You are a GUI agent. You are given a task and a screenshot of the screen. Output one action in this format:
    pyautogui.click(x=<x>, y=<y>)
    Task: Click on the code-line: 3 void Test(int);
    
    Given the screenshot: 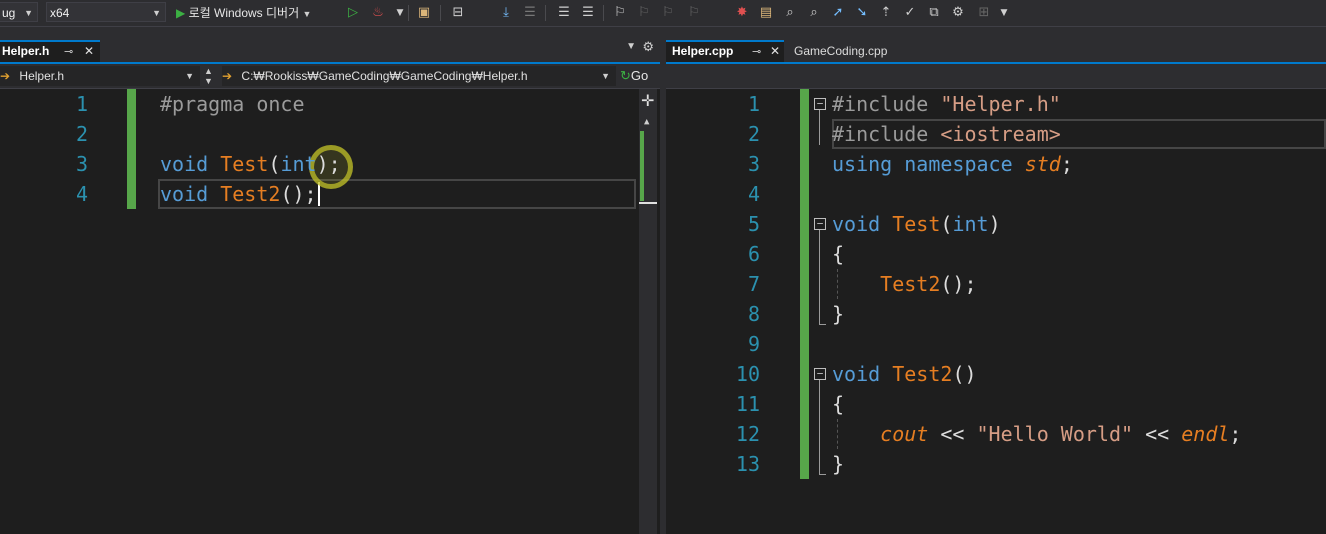 What is the action you would take?
    pyautogui.click(x=330, y=164)
    